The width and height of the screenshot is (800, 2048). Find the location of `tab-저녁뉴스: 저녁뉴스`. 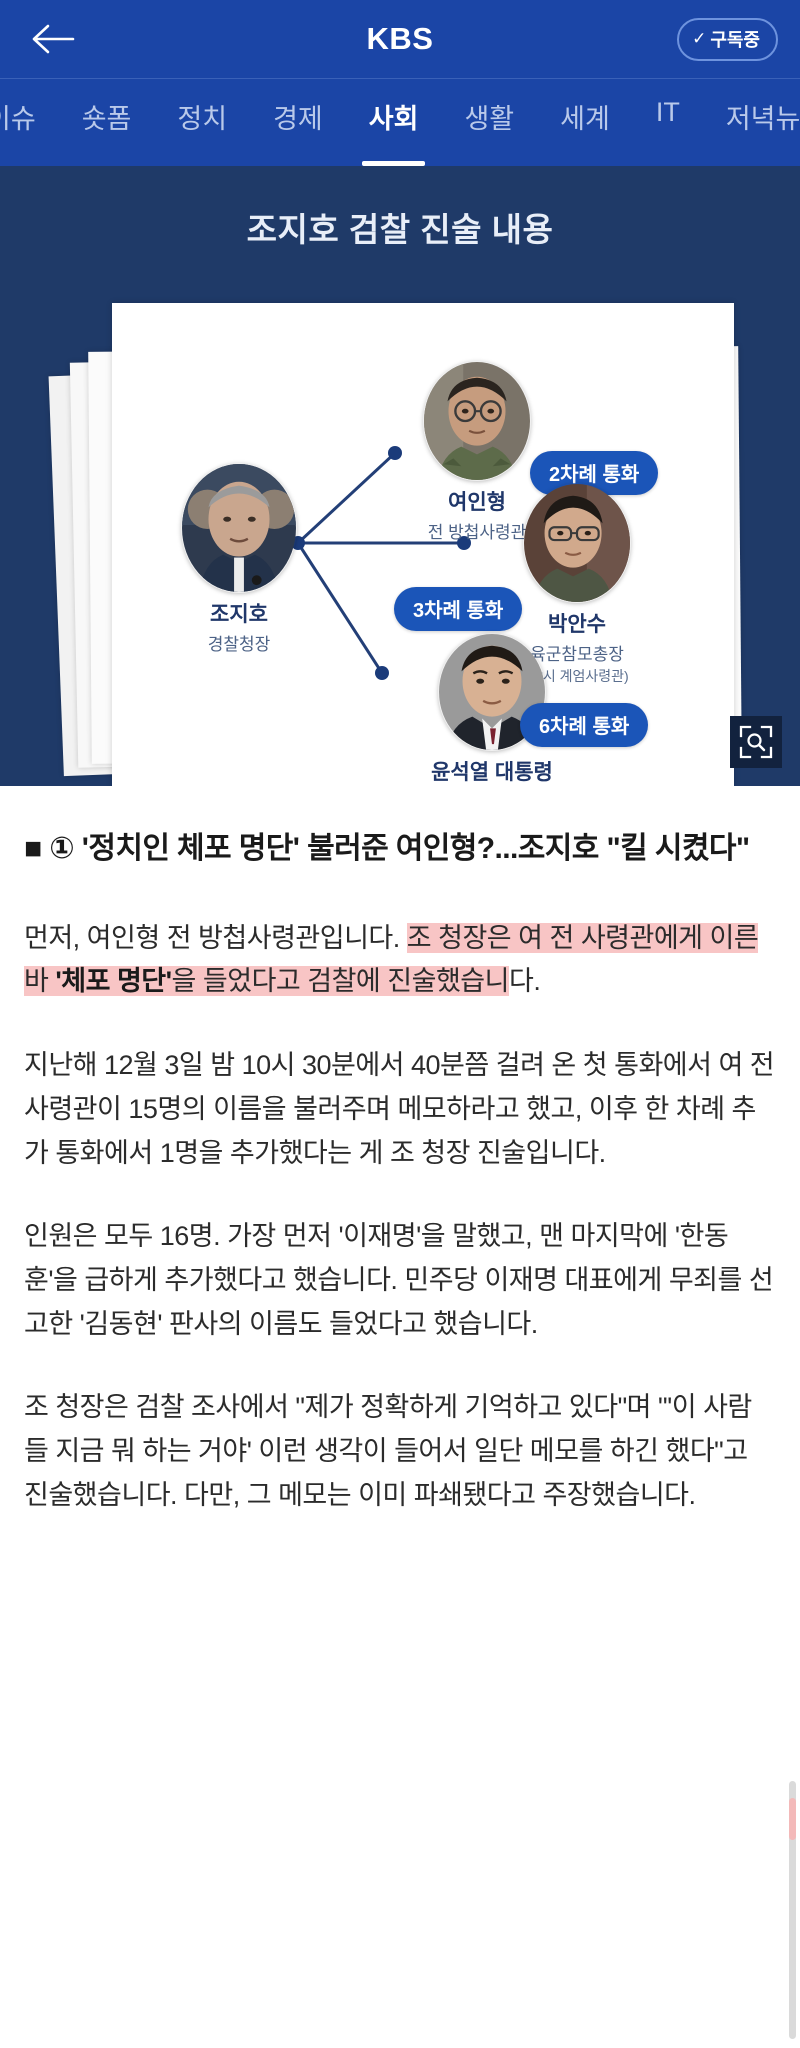

tab-저녁뉴스: 저녁뉴스 is located at coordinates (751, 131).